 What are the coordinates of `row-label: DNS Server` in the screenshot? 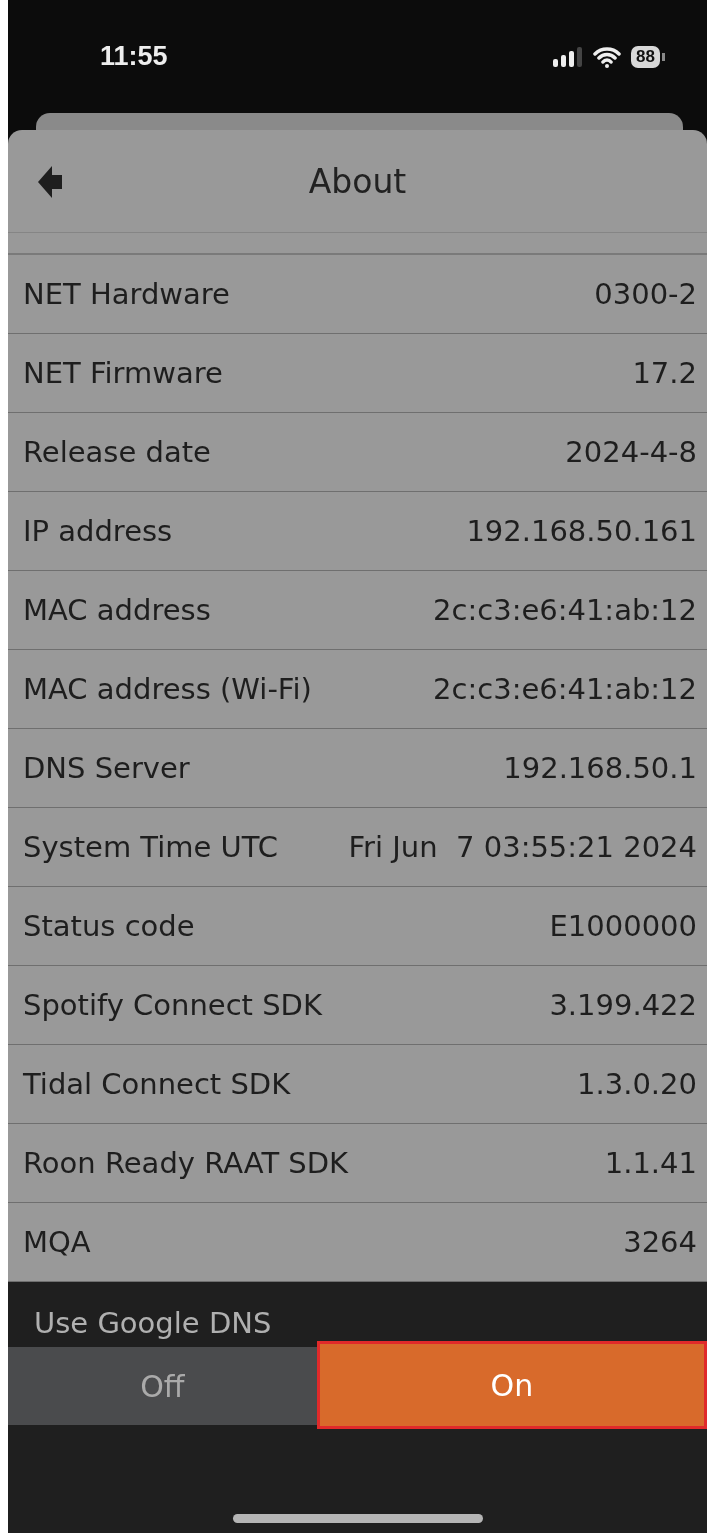 It's located at (106, 768).